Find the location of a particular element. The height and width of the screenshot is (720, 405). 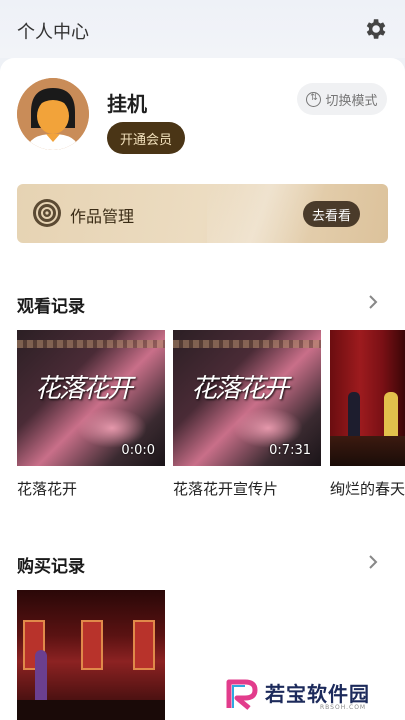

target-icon is located at coordinates (47, 213).